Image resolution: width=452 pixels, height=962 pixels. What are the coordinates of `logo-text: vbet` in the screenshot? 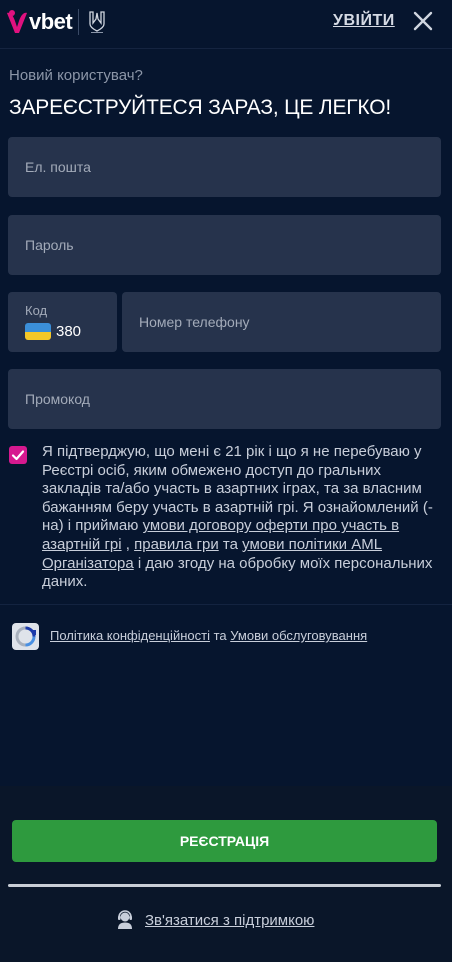 It's located at (51, 21).